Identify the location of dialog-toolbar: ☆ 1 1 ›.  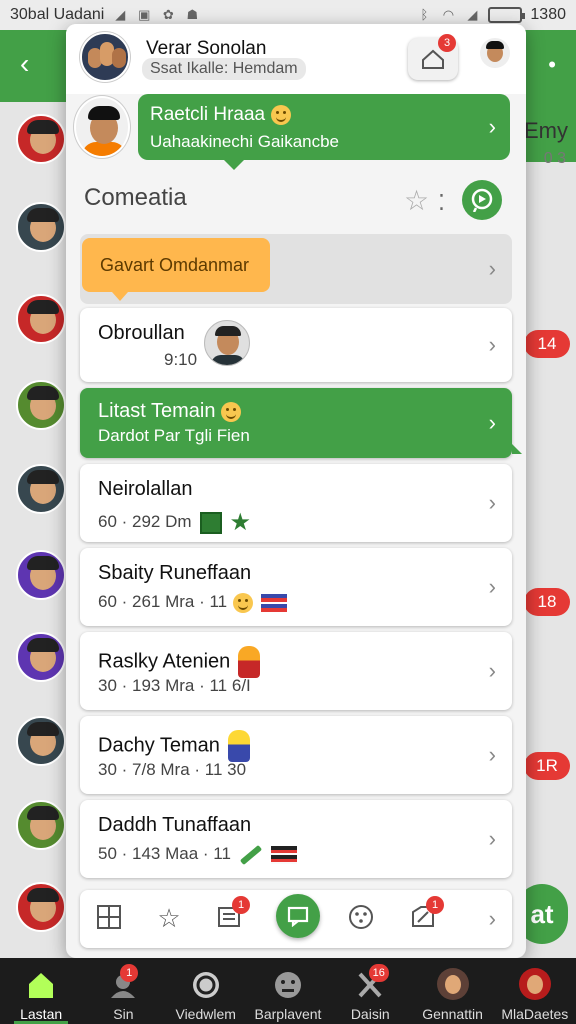
(296, 919).